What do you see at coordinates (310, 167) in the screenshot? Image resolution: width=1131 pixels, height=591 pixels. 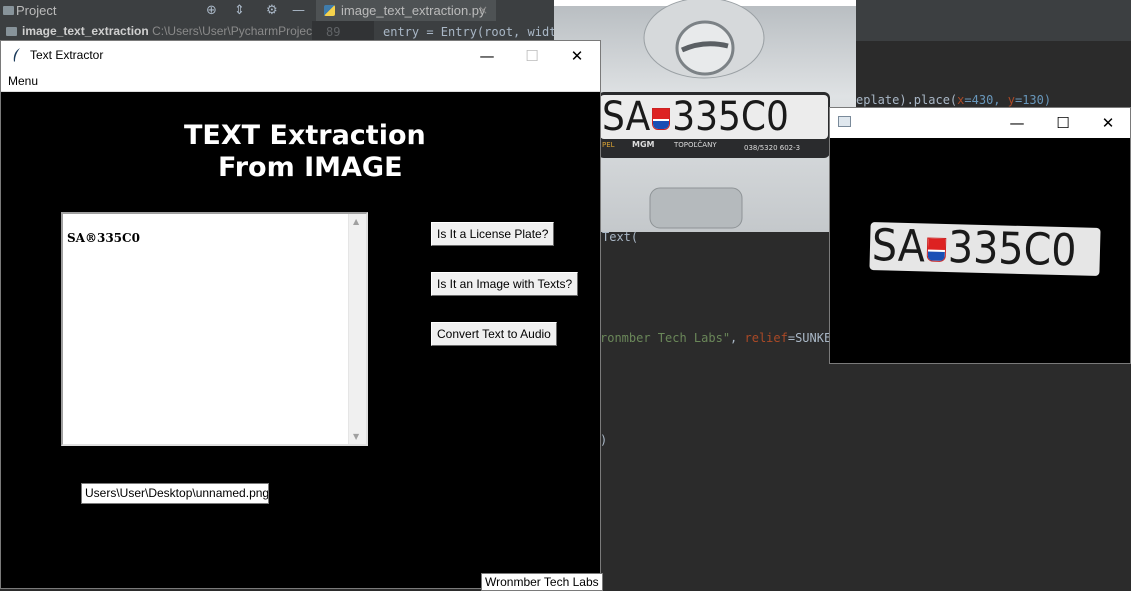 I see `page-heading-line2: From IMAGE` at bounding box center [310, 167].